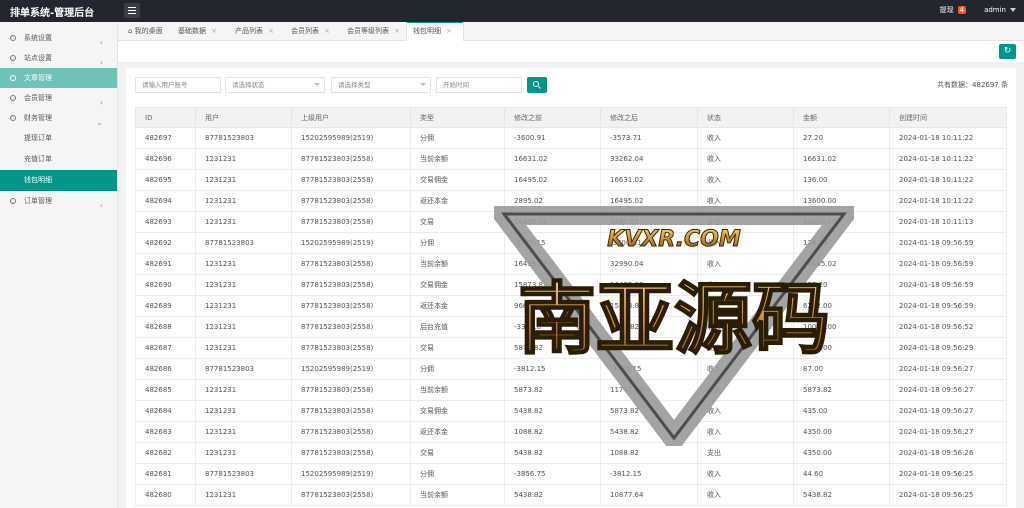 Image resolution: width=1024 pixels, height=508 pixels. Describe the element at coordinates (165, 222) in the screenshot. I see `table-cell: 482693` at that location.